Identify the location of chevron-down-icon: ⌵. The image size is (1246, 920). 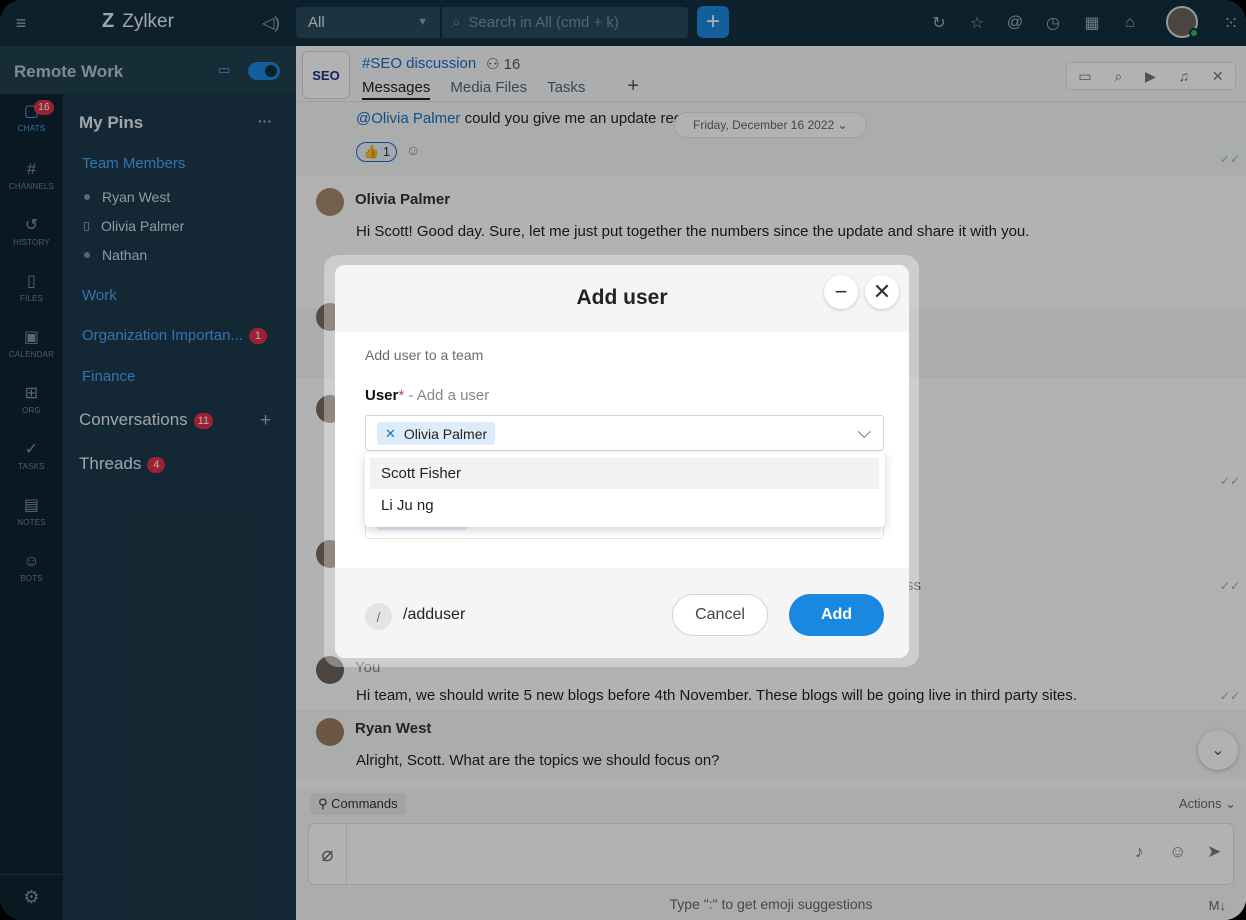
(864, 432).